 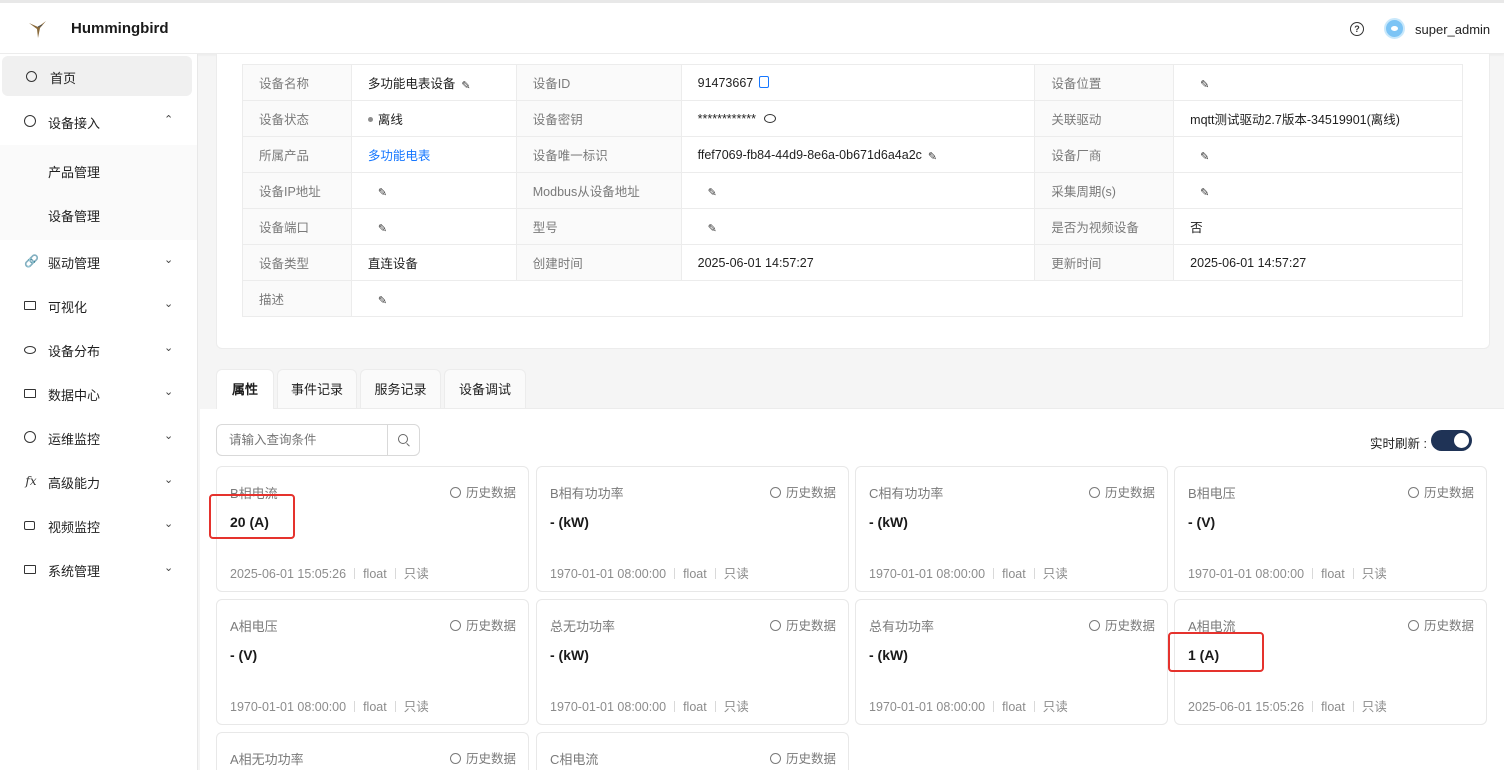 I want to click on search-icon, so click(x=403, y=439).